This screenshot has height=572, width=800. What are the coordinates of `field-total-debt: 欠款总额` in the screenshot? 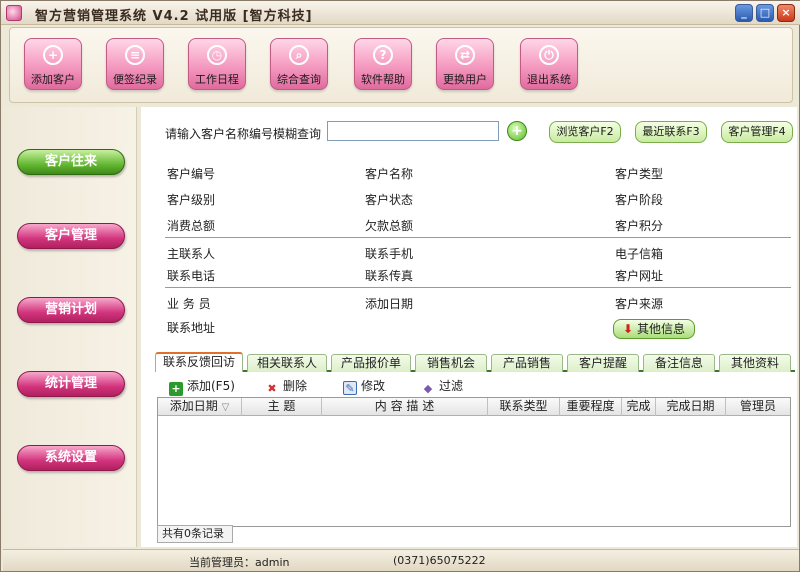 It's located at (389, 226).